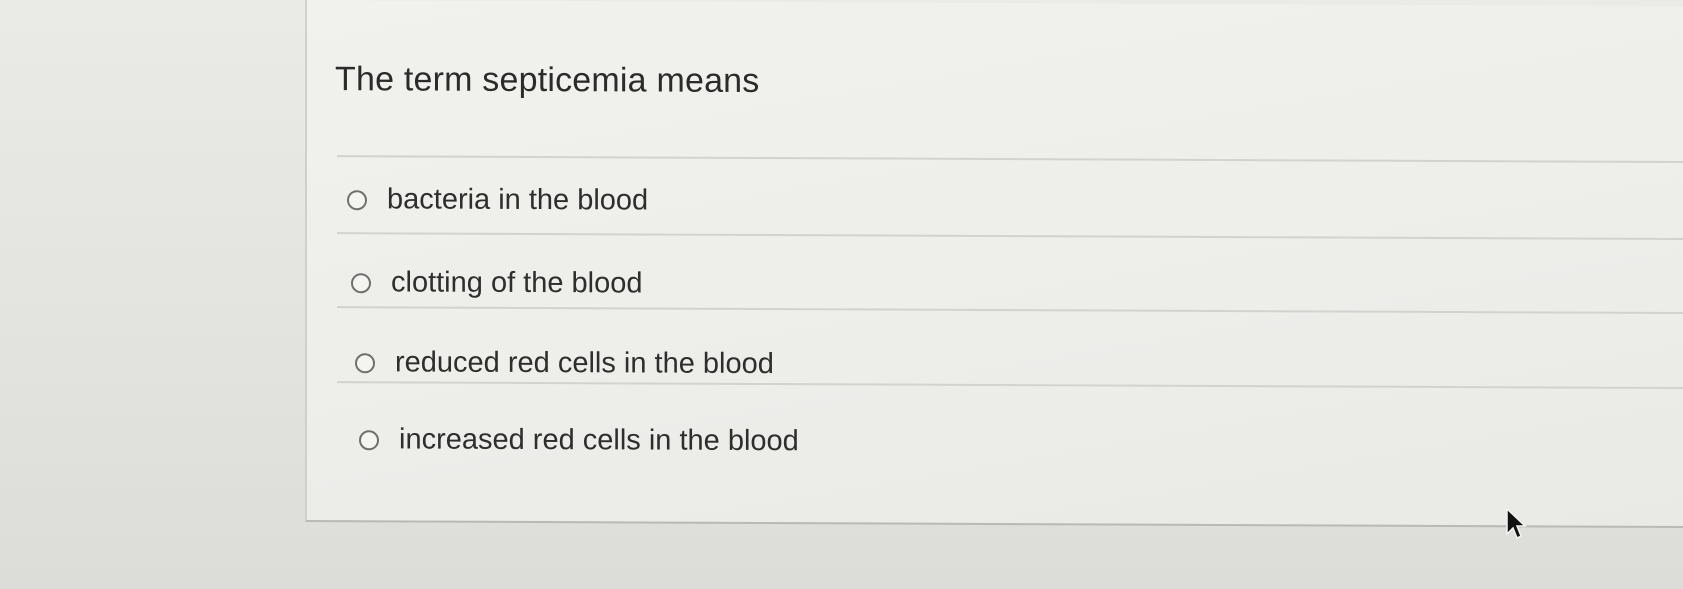 The width and height of the screenshot is (1683, 589). I want to click on answer-option-1: bacteria in the blood, so click(497, 200).